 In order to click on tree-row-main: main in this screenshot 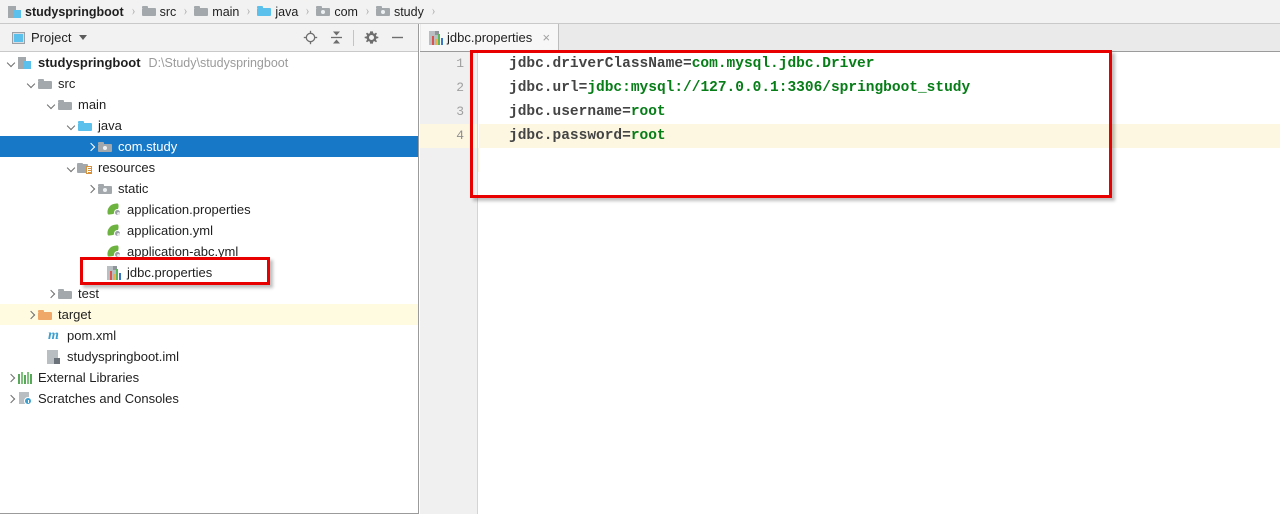, I will do `click(209, 104)`.